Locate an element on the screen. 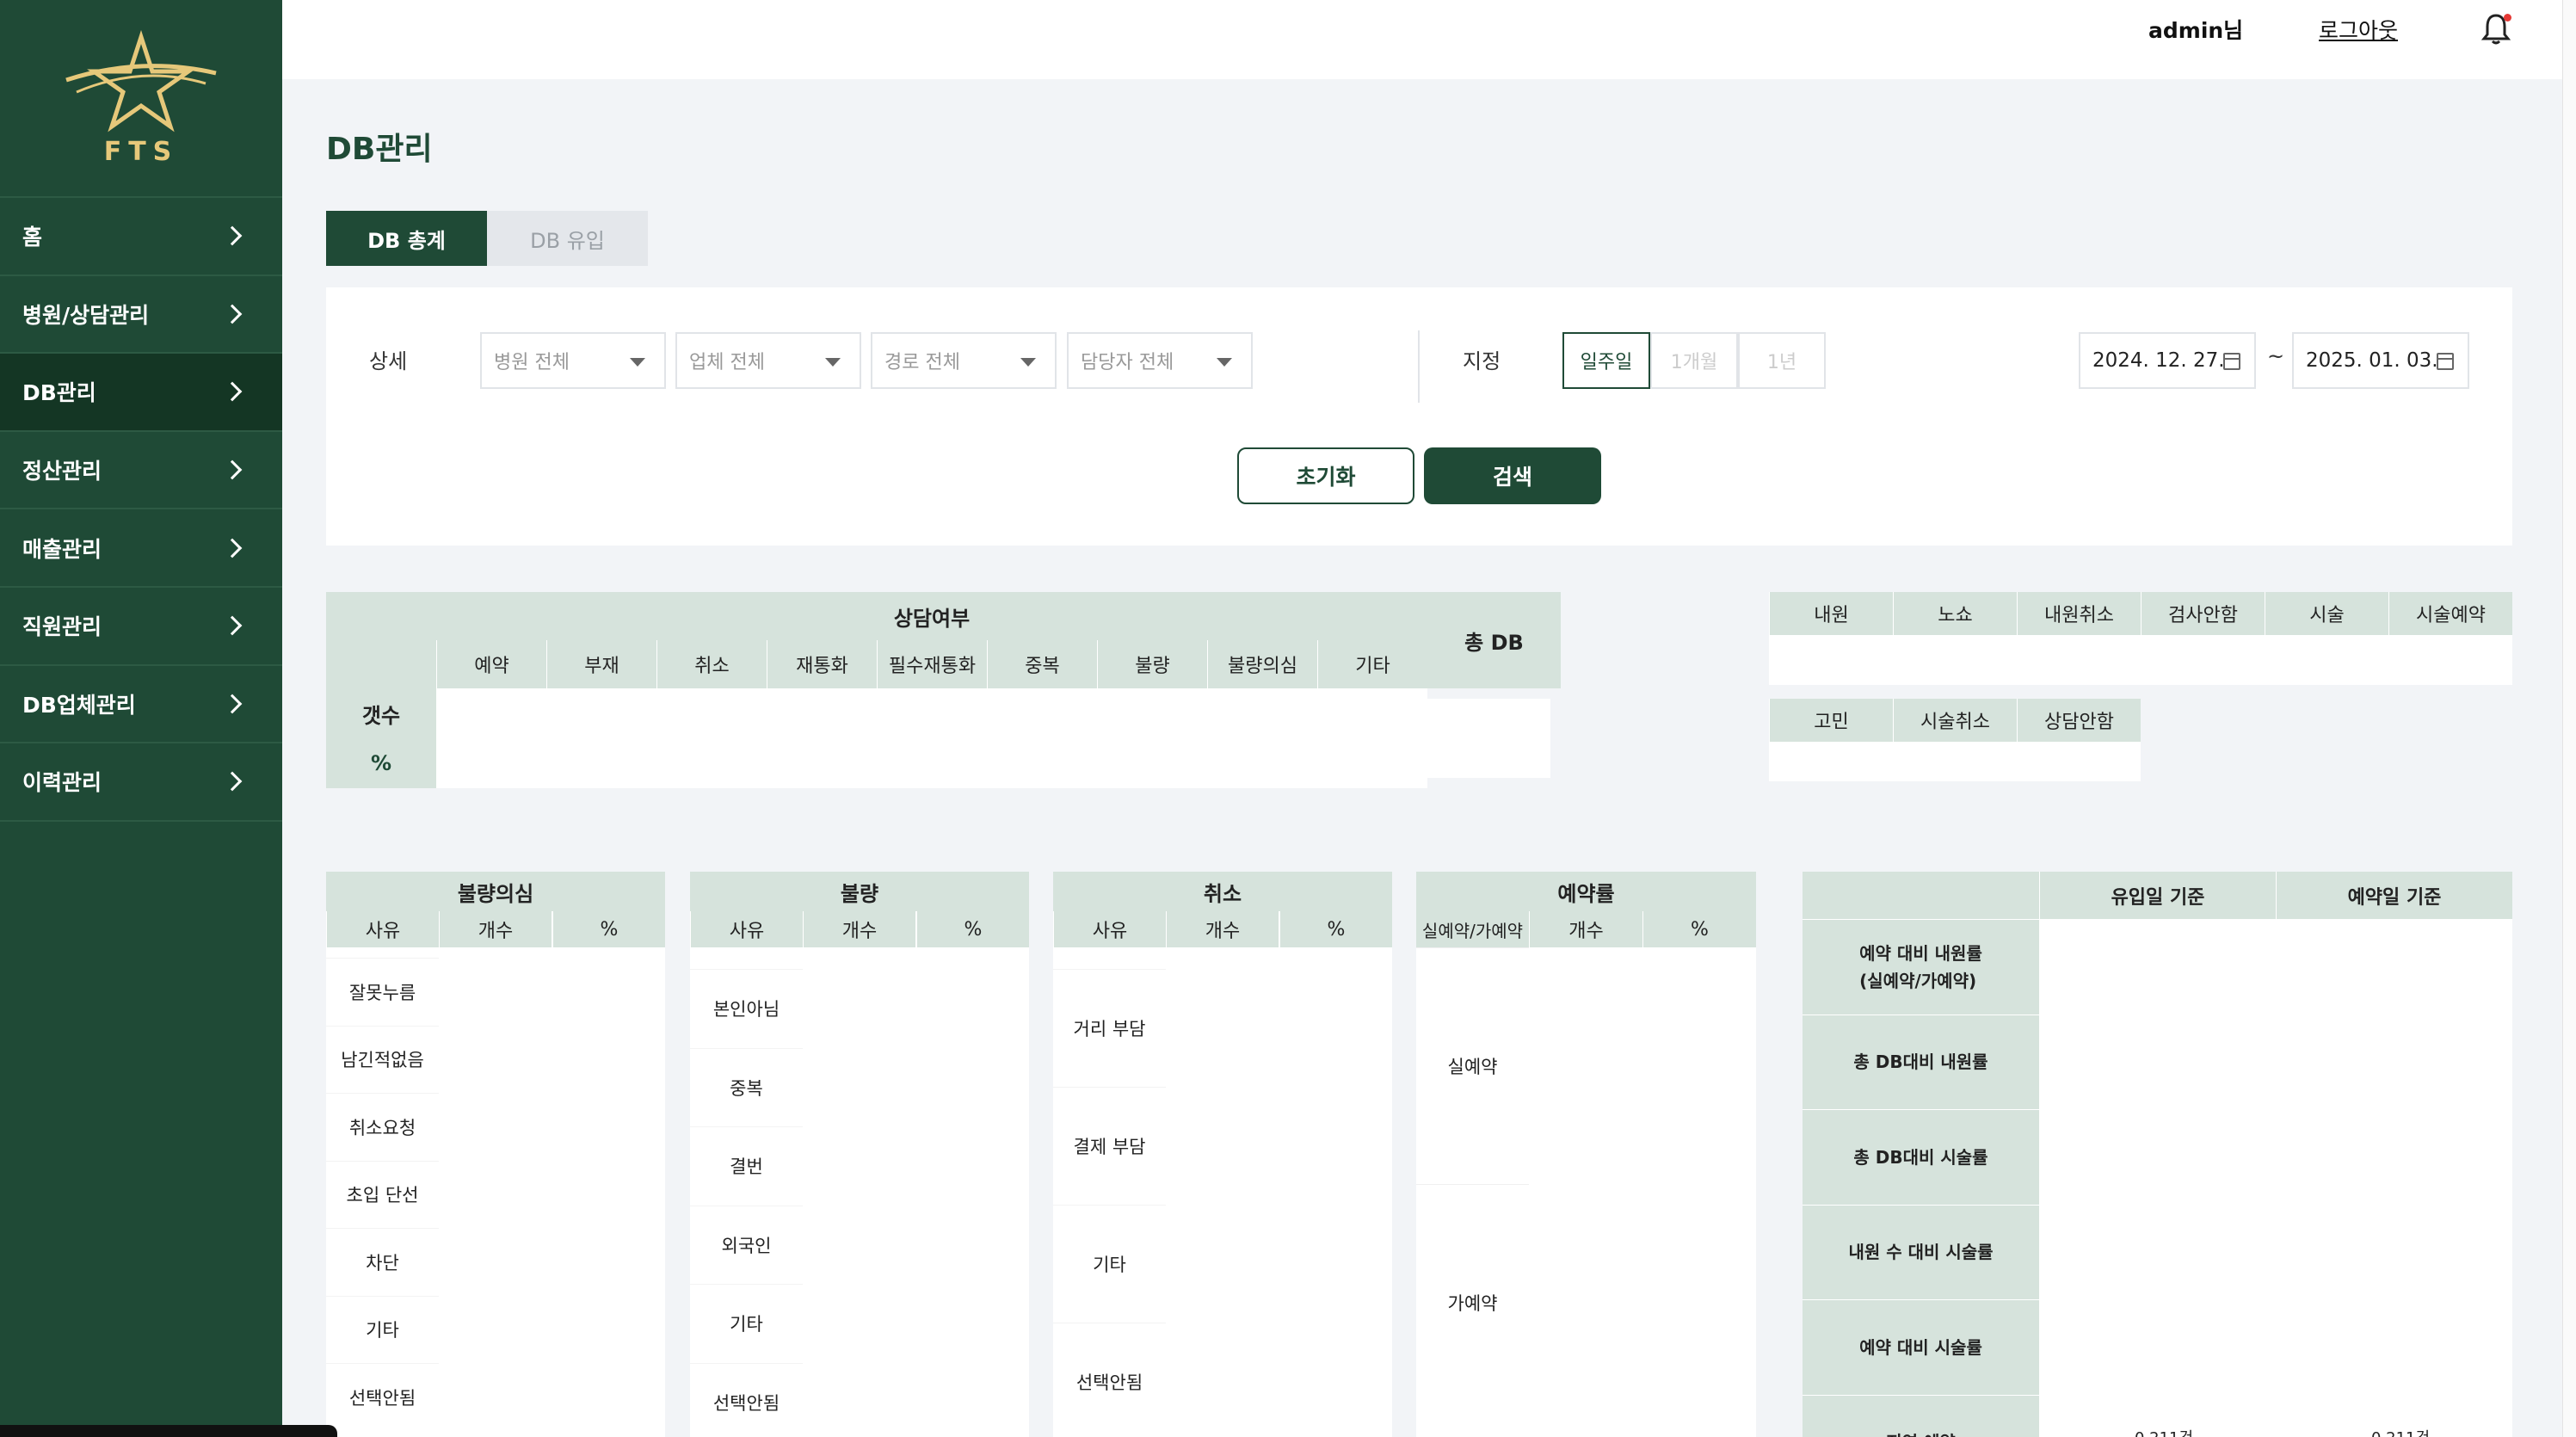 The image size is (2576, 1437). manager-select: 담당자 전체 is located at coordinates (1160, 360).